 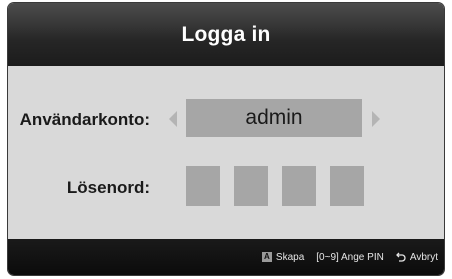 I want to click on a-key-icon: A, so click(x=266, y=257).